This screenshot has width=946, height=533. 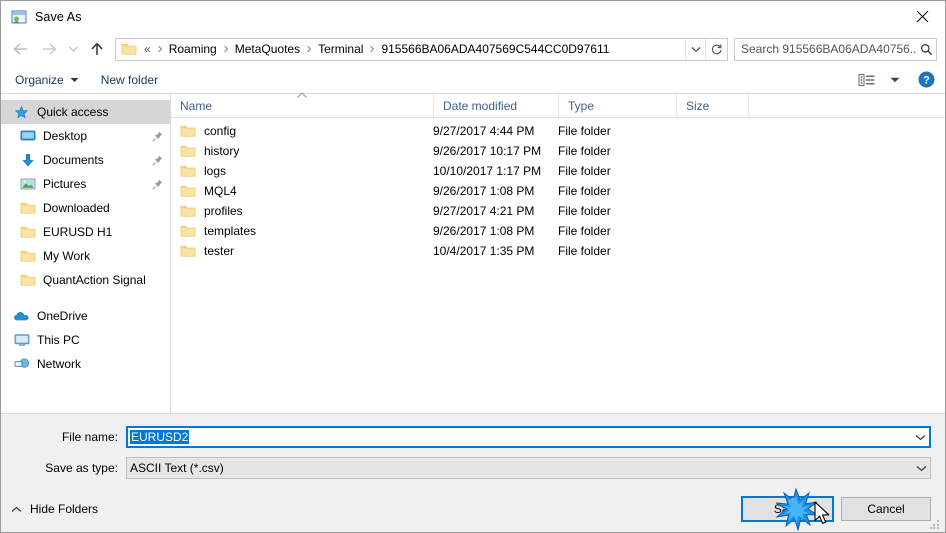 I want to click on cancel-button-label: Cancel, so click(x=886, y=509).